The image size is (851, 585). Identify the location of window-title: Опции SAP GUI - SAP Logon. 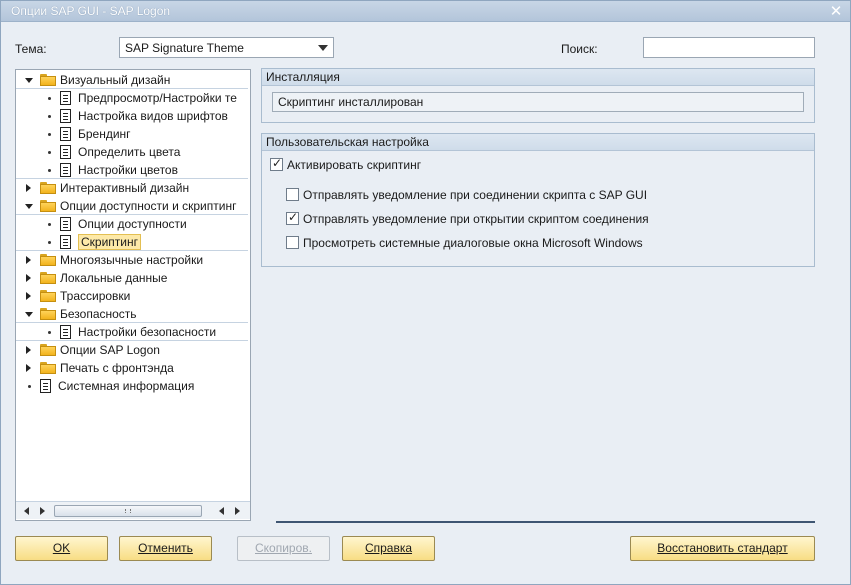
(91, 11).